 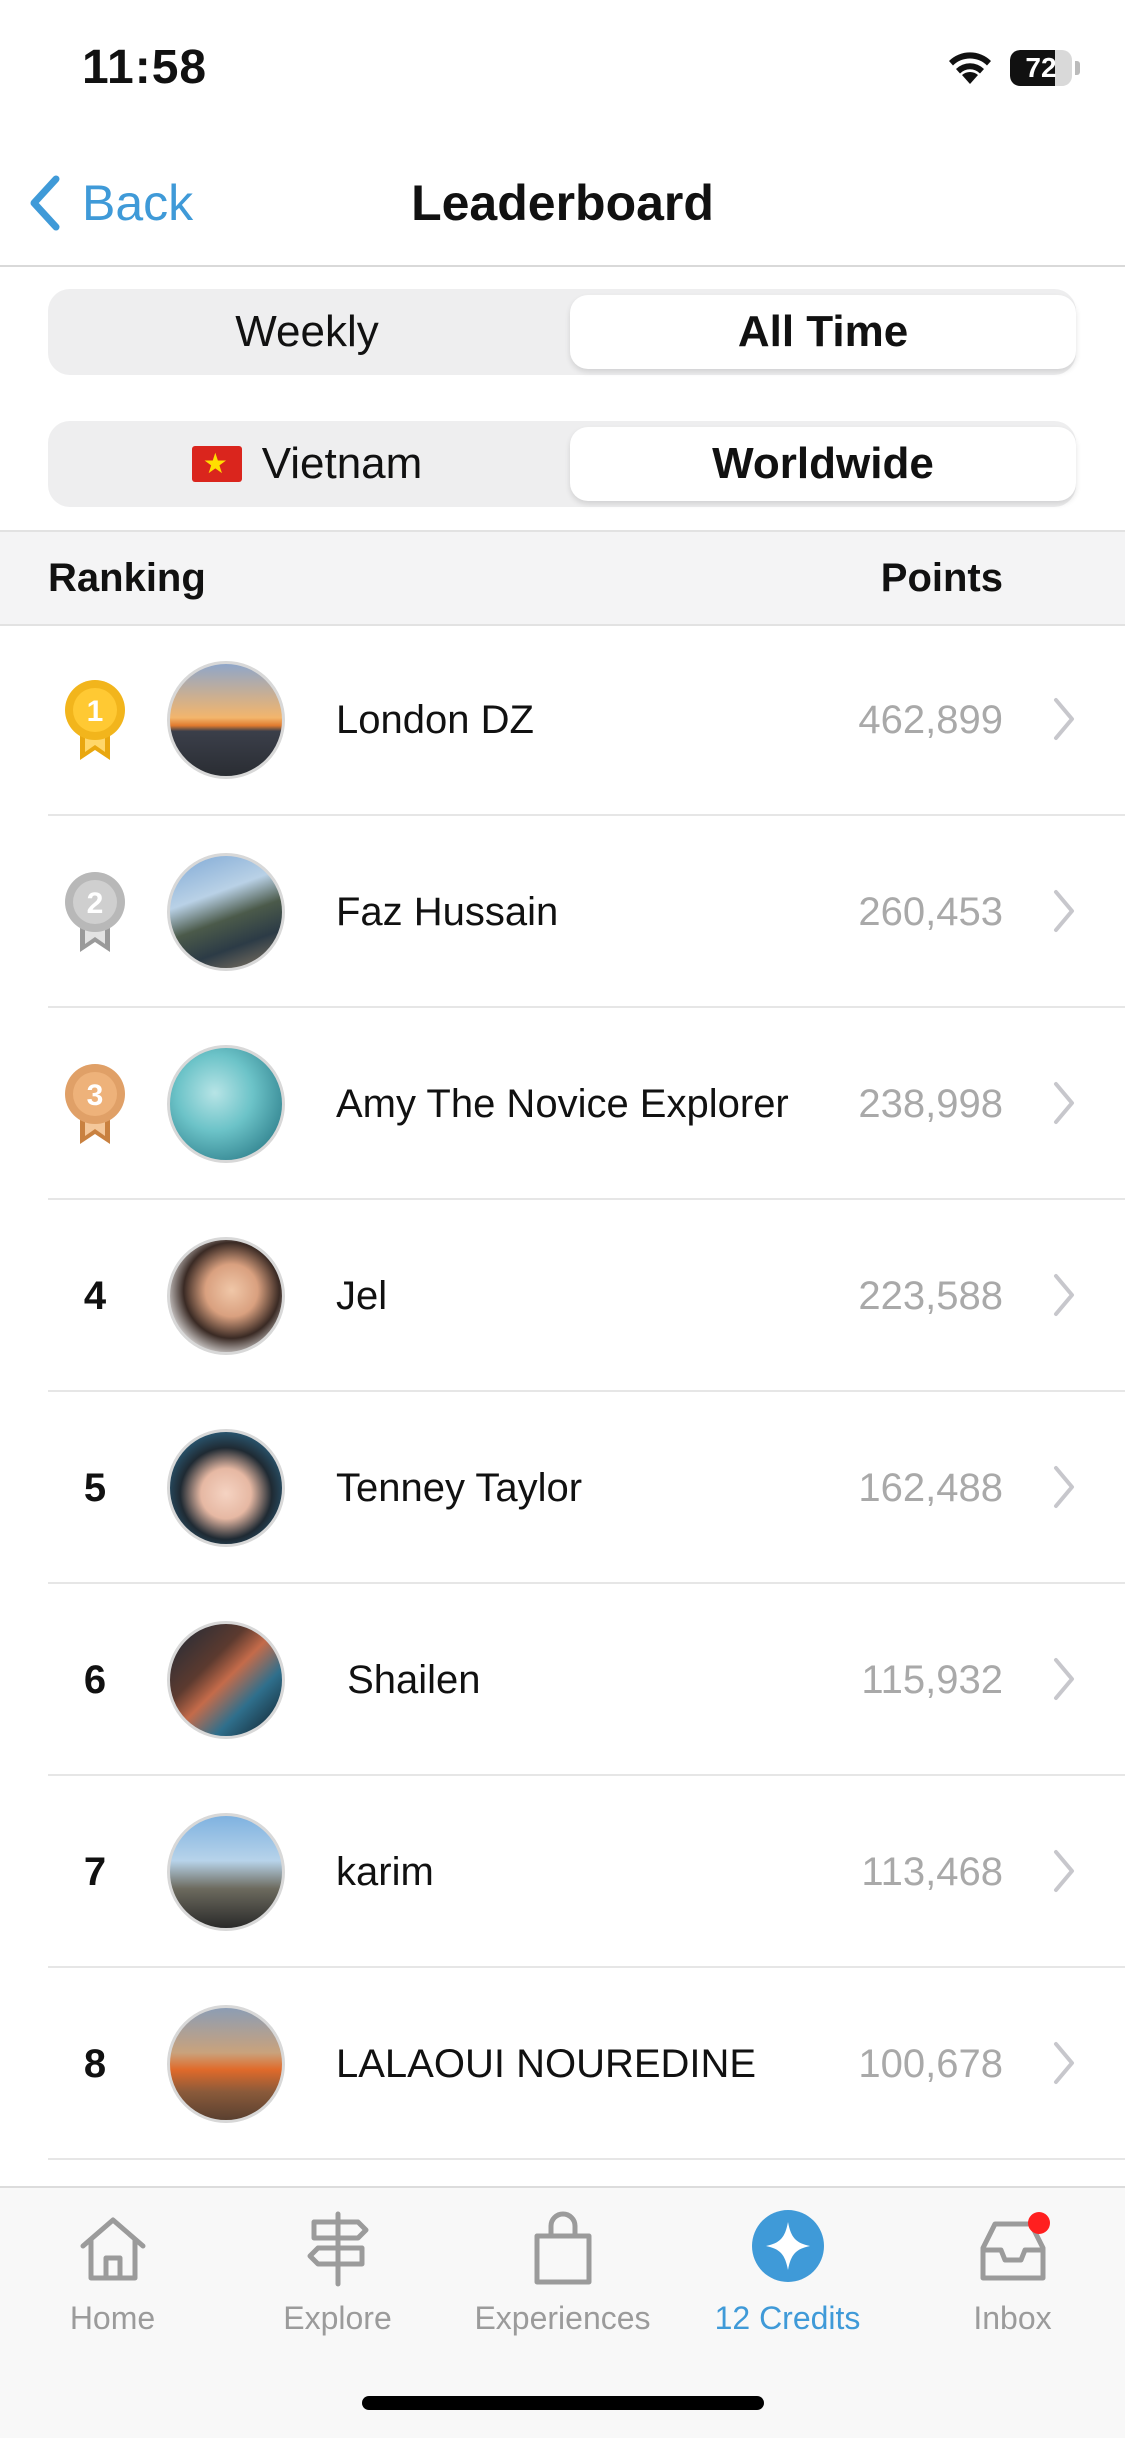 I want to click on tab-credits: 12 Credits, so click(x=787, y=2283).